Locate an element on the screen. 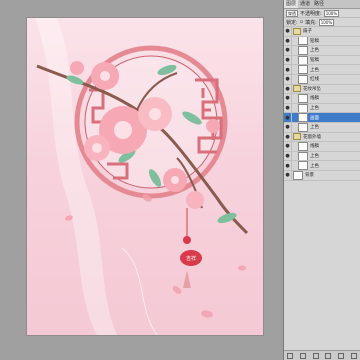  mask-icon is located at coordinates (315, 355).